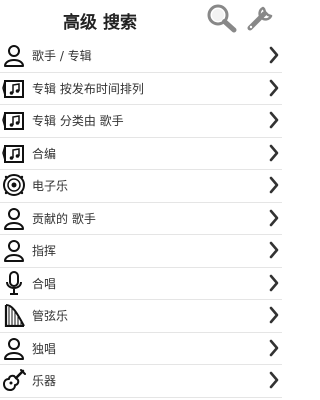 The image size is (320, 400). Describe the element at coordinates (100, 23) in the screenshot. I see `page-title: 高级 搜索` at that location.